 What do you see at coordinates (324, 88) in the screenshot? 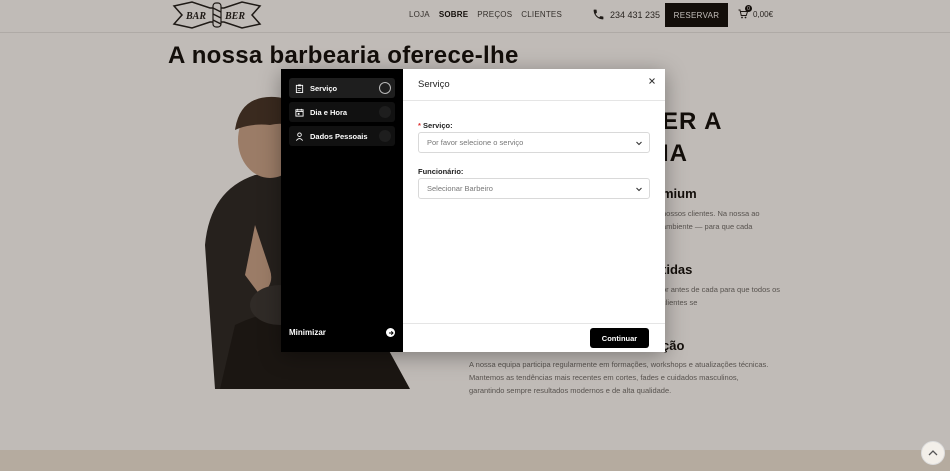
I see `step-servico-label: Serviço` at bounding box center [324, 88].